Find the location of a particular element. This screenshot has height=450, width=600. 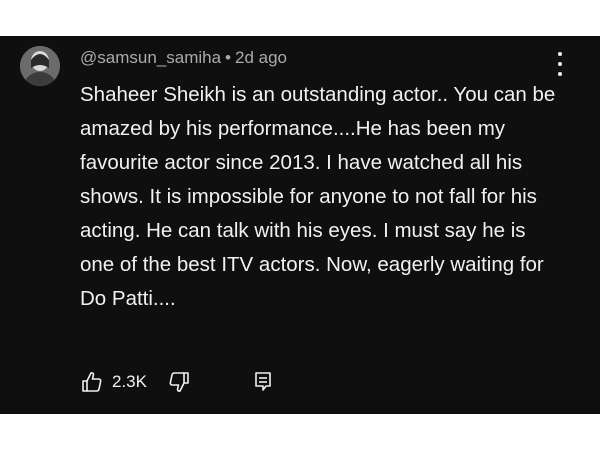

avatar is located at coordinates (40, 66).